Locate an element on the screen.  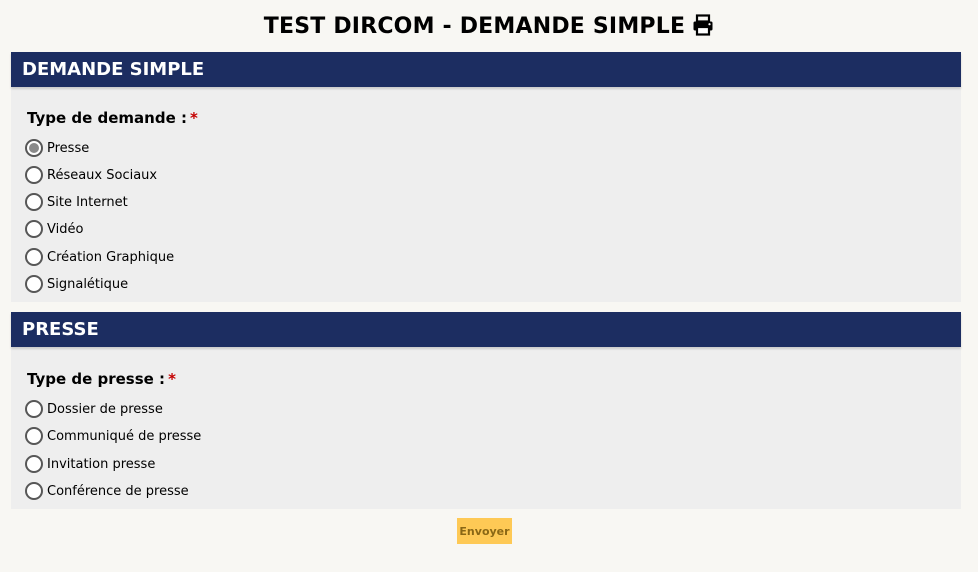
radio-option-invitation-presse: Invitation presse is located at coordinates (90, 464).